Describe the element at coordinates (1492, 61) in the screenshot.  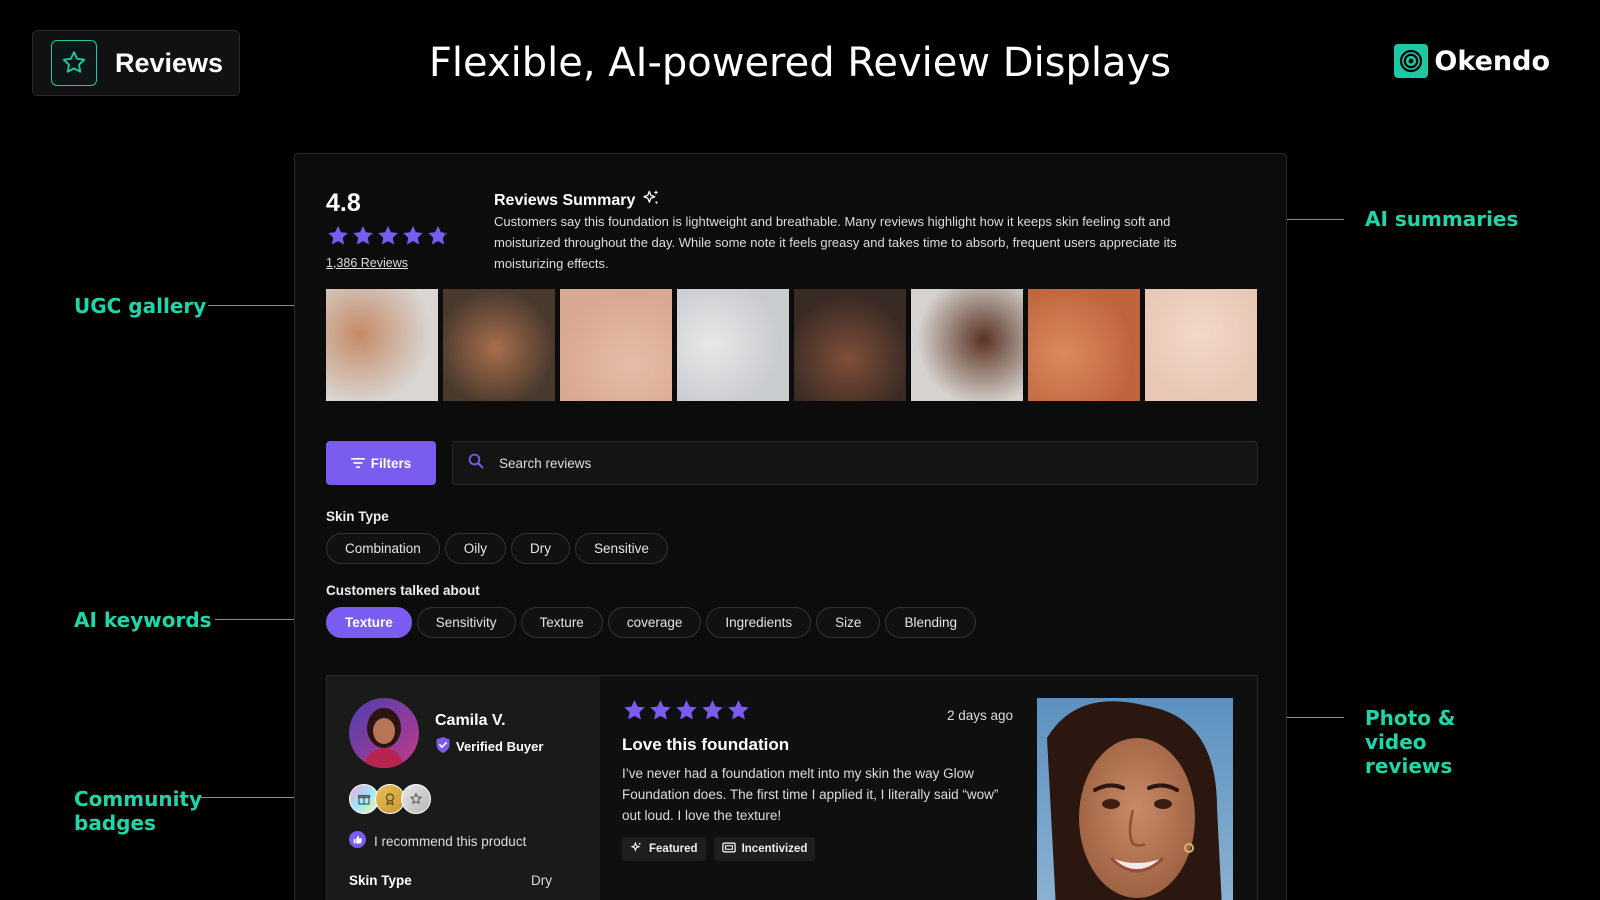
I see `logo-text: Okendo` at that location.